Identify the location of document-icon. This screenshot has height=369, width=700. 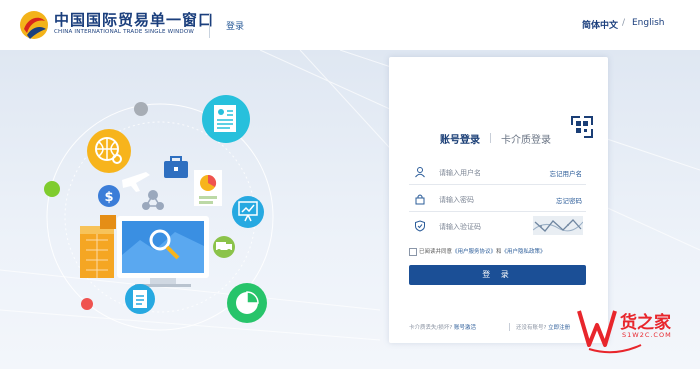
(226, 119).